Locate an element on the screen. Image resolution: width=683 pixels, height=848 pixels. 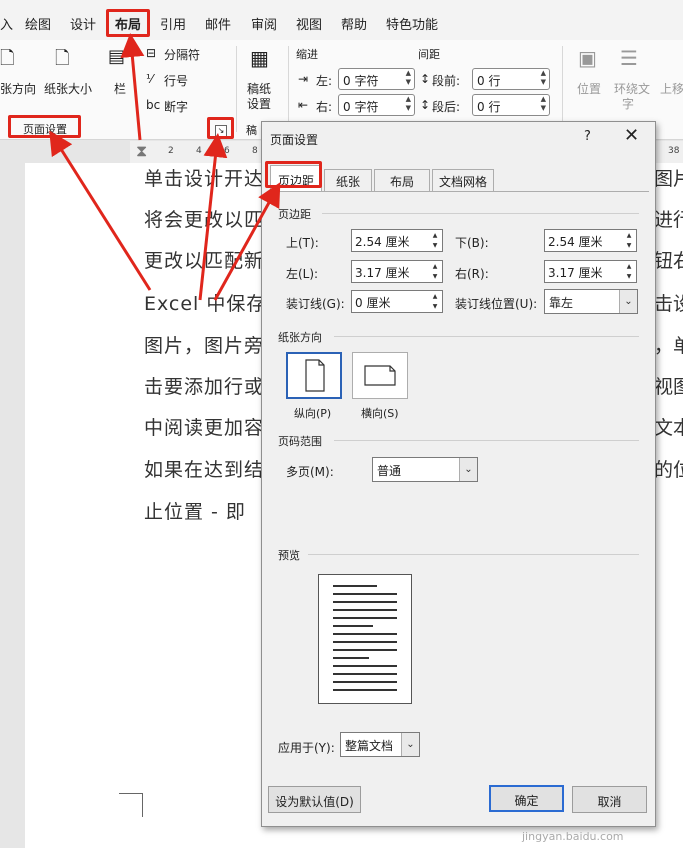
tab-paper: 纸张 is located at coordinates (348, 180).